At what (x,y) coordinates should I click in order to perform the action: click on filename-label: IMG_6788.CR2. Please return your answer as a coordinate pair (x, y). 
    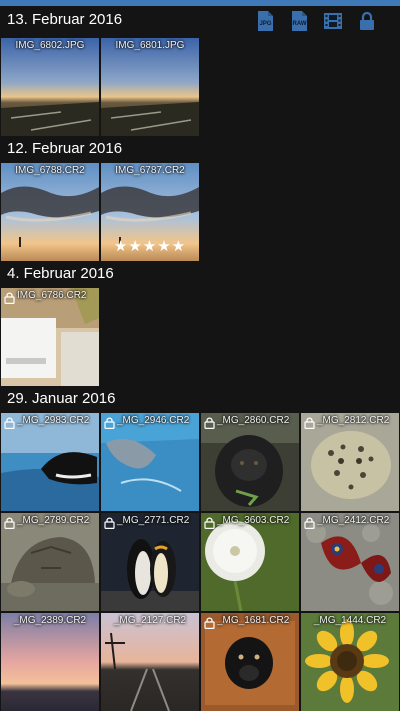
    Looking at the image, I should click on (50, 170).